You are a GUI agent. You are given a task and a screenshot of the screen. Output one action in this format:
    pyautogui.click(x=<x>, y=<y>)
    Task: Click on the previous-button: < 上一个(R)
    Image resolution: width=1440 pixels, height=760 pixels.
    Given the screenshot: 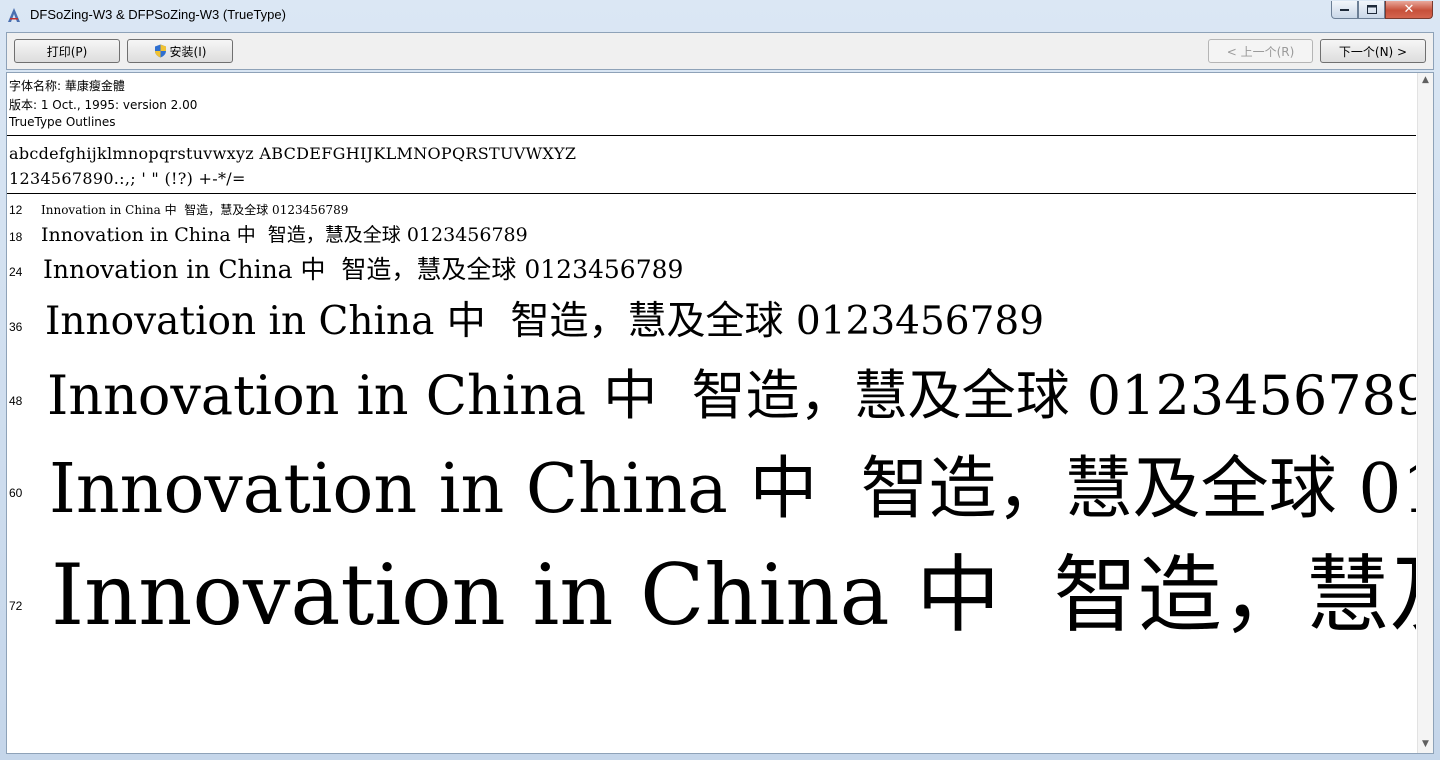 What is the action you would take?
    pyautogui.click(x=1260, y=51)
    